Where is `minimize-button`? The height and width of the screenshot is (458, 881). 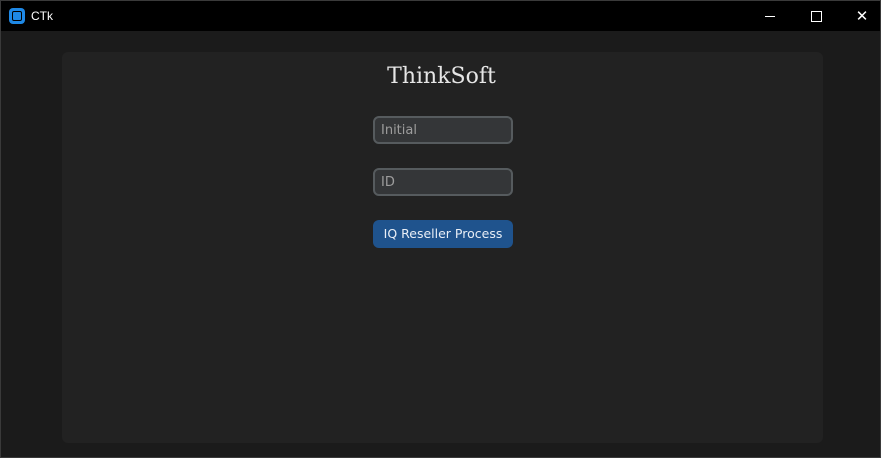 minimize-button is located at coordinates (770, 16).